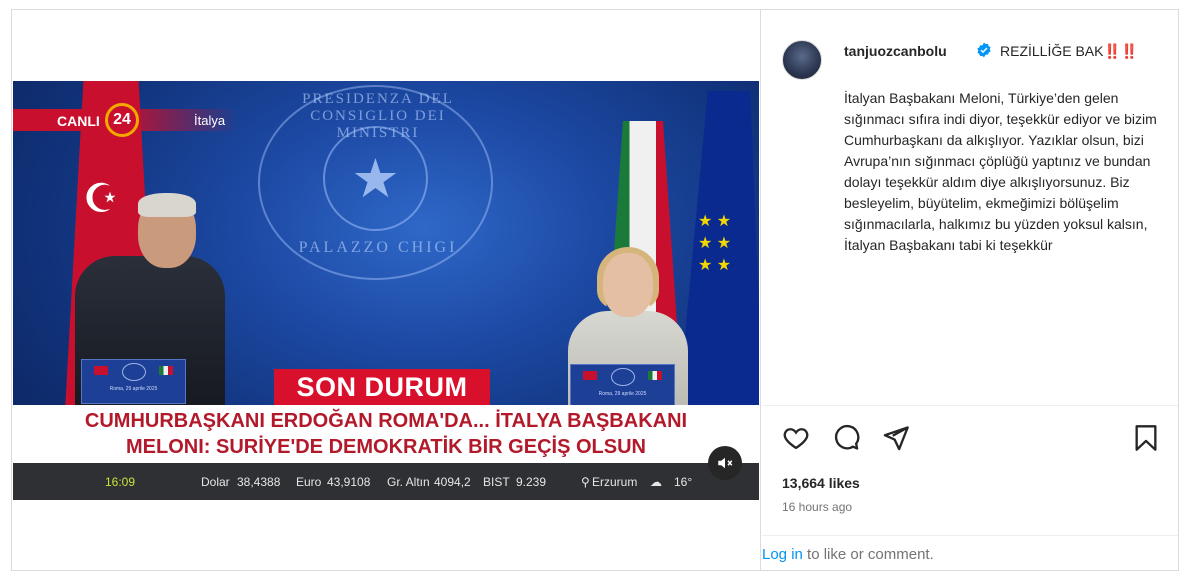  Describe the element at coordinates (78, 121) in the screenshot. I see `live-label: CANLI` at that location.